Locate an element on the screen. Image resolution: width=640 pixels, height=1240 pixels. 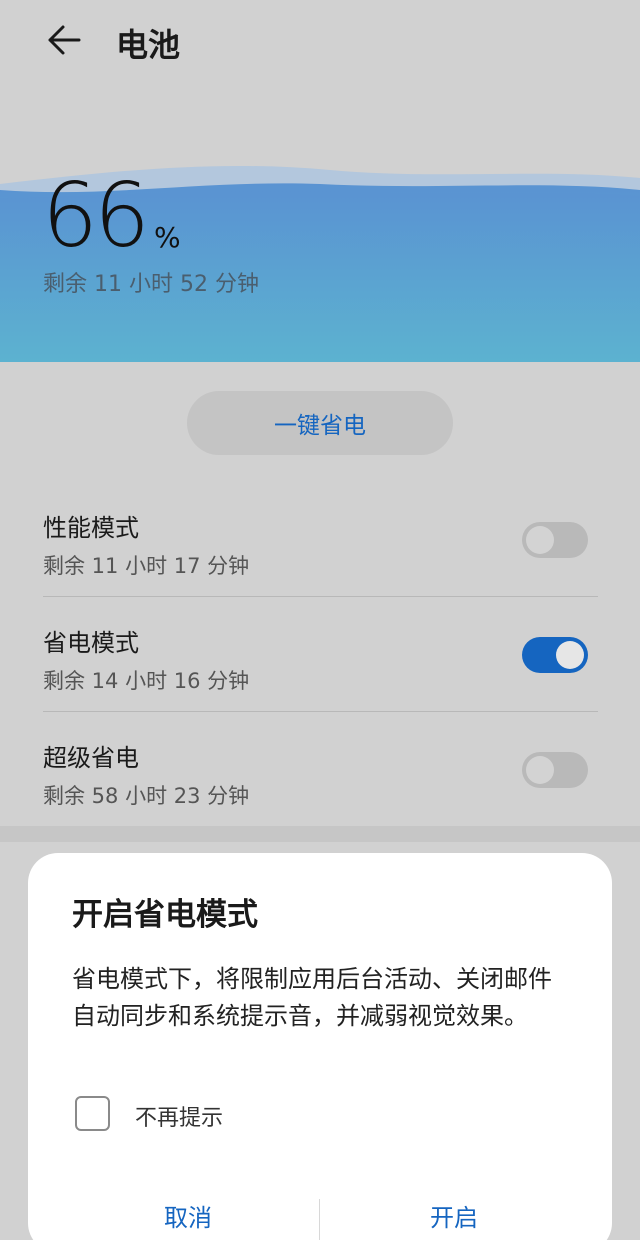
battery-percent-sign: % is located at coordinates (167, 237).